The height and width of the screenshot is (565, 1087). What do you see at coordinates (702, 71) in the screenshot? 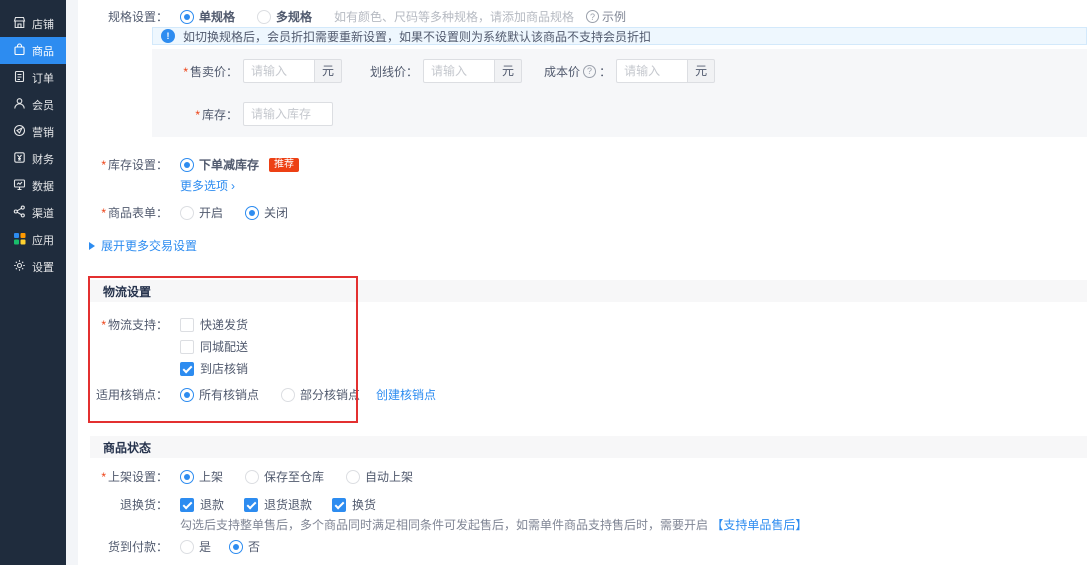
I see `cost-price-unit: 元` at bounding box center [702, 71].